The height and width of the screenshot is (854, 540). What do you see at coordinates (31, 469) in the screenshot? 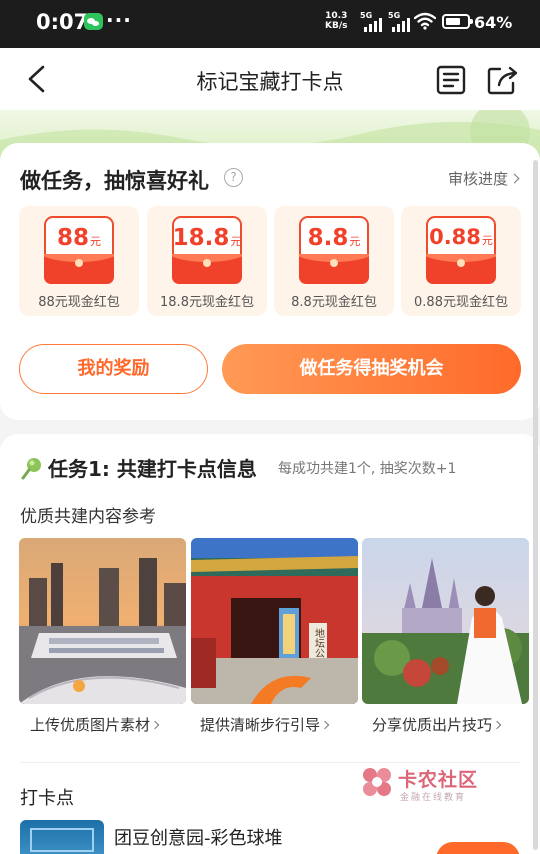
I see `pin-icon` at bounding box center [31, 469].